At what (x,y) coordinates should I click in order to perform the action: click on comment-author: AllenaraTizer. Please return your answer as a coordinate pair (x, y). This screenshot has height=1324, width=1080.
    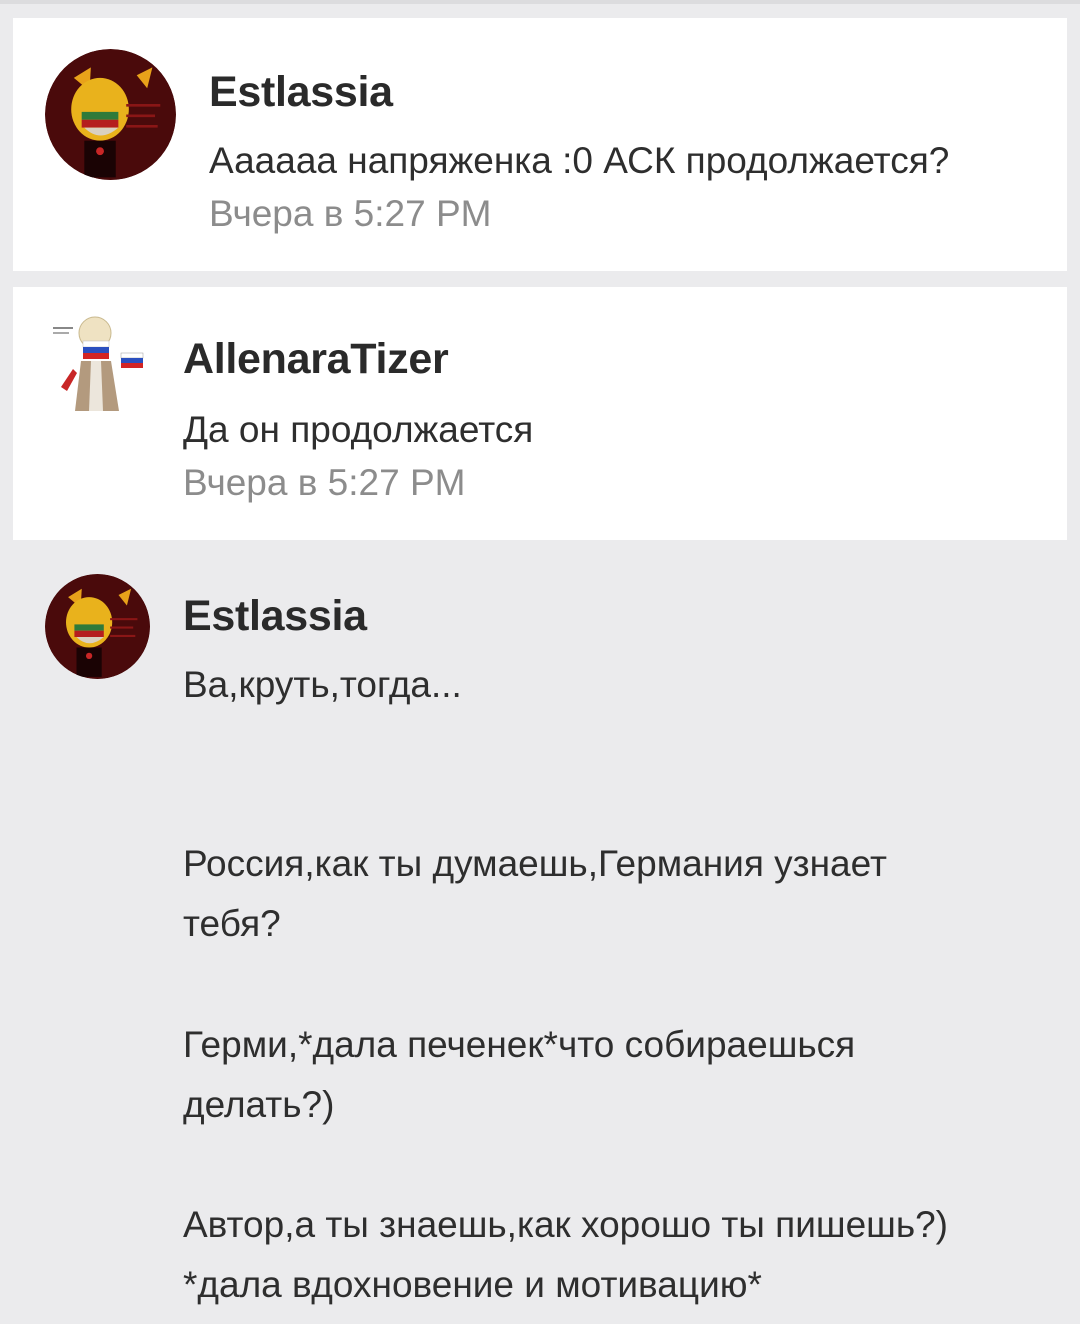
    Looking at the image, I should click on (316, 359).